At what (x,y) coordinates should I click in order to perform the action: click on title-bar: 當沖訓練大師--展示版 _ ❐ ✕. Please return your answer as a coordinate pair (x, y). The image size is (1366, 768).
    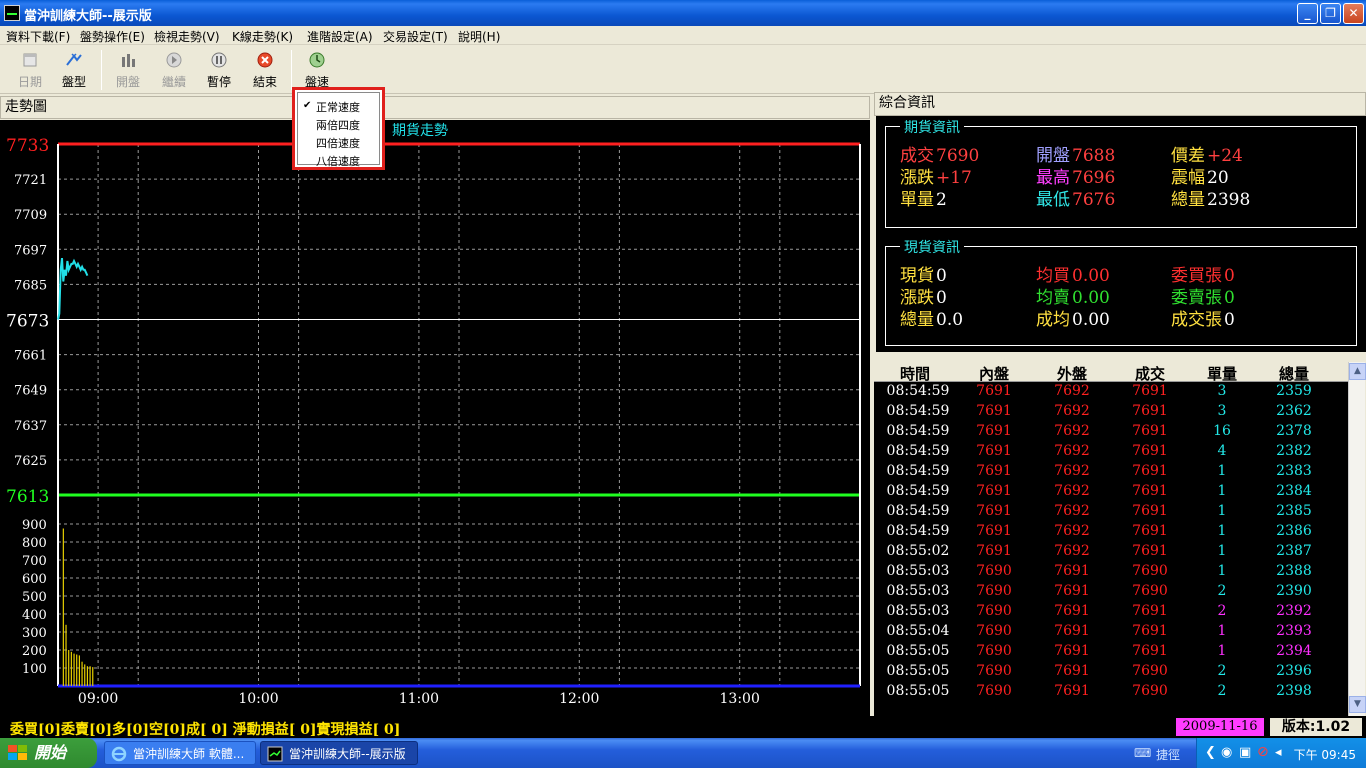
    Looking at the image, I should click on (683, 13).